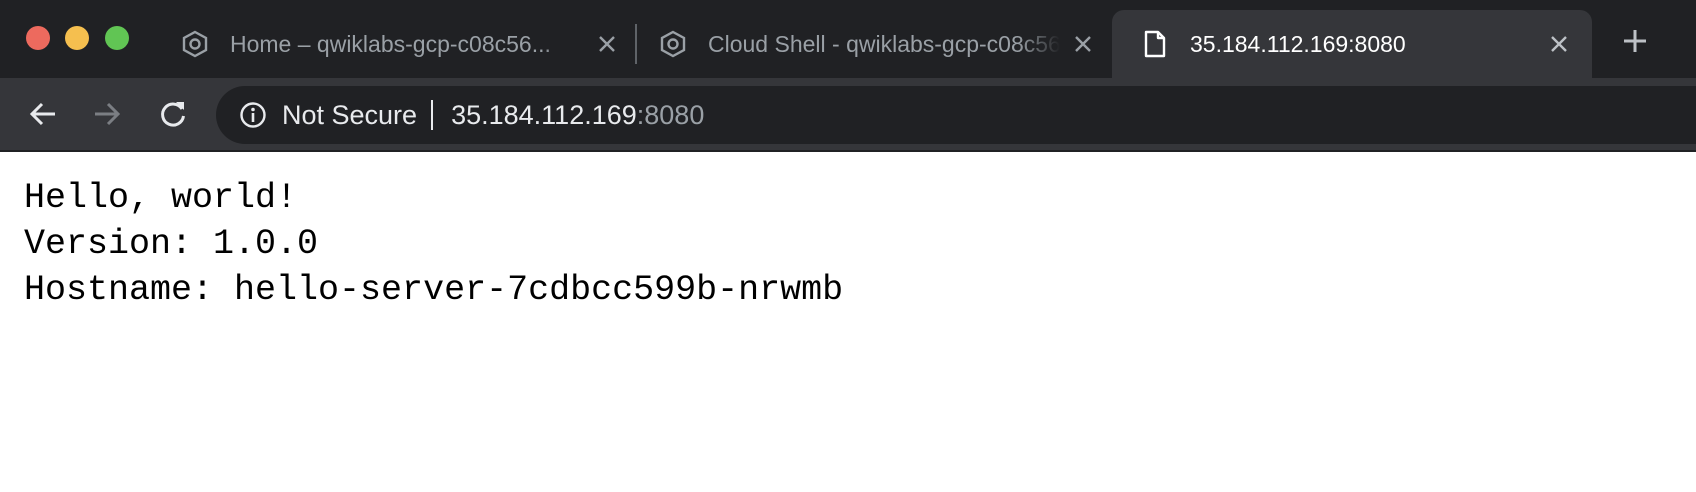 The height and width of the screenshot is (492, 1696). I want to click on address-bar: Not Secure 35.184.112.169:8080, so click(956, 115).